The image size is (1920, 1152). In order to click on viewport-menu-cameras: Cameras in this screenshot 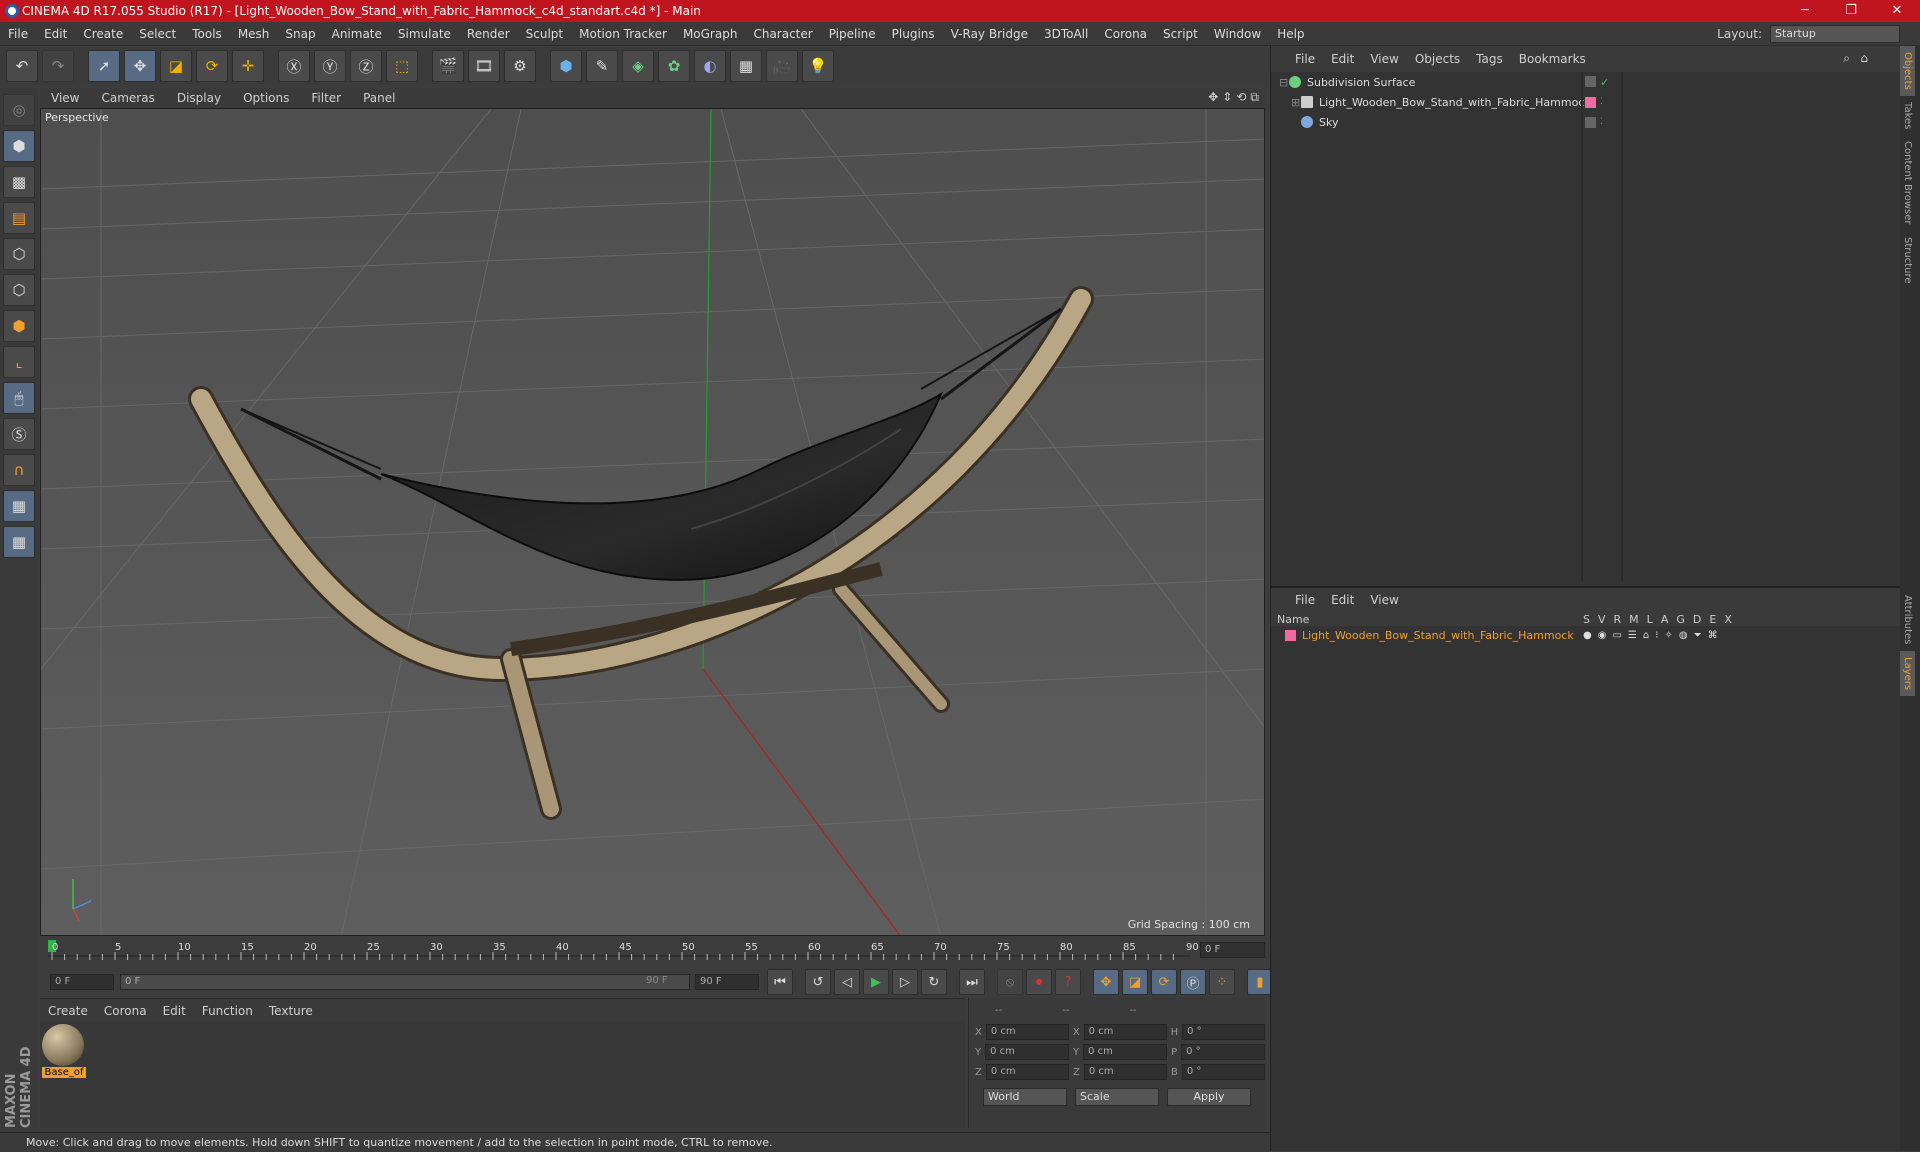, I will do `click(127, 98)`.